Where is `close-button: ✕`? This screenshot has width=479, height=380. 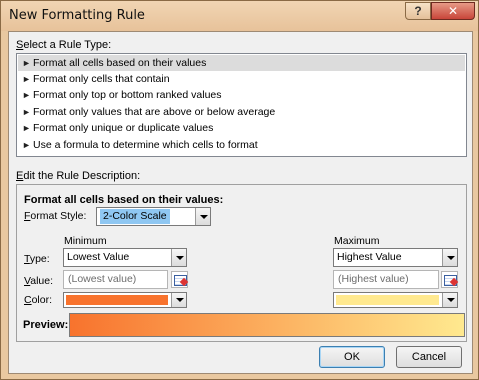 close-button: ✕ is located at coordinates (453, 11).